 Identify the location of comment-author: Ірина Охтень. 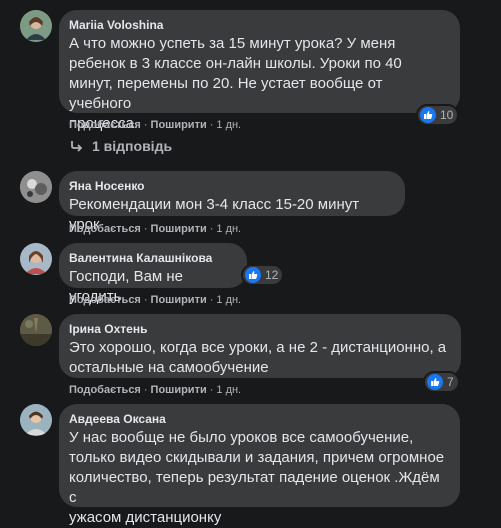
(259, 329).